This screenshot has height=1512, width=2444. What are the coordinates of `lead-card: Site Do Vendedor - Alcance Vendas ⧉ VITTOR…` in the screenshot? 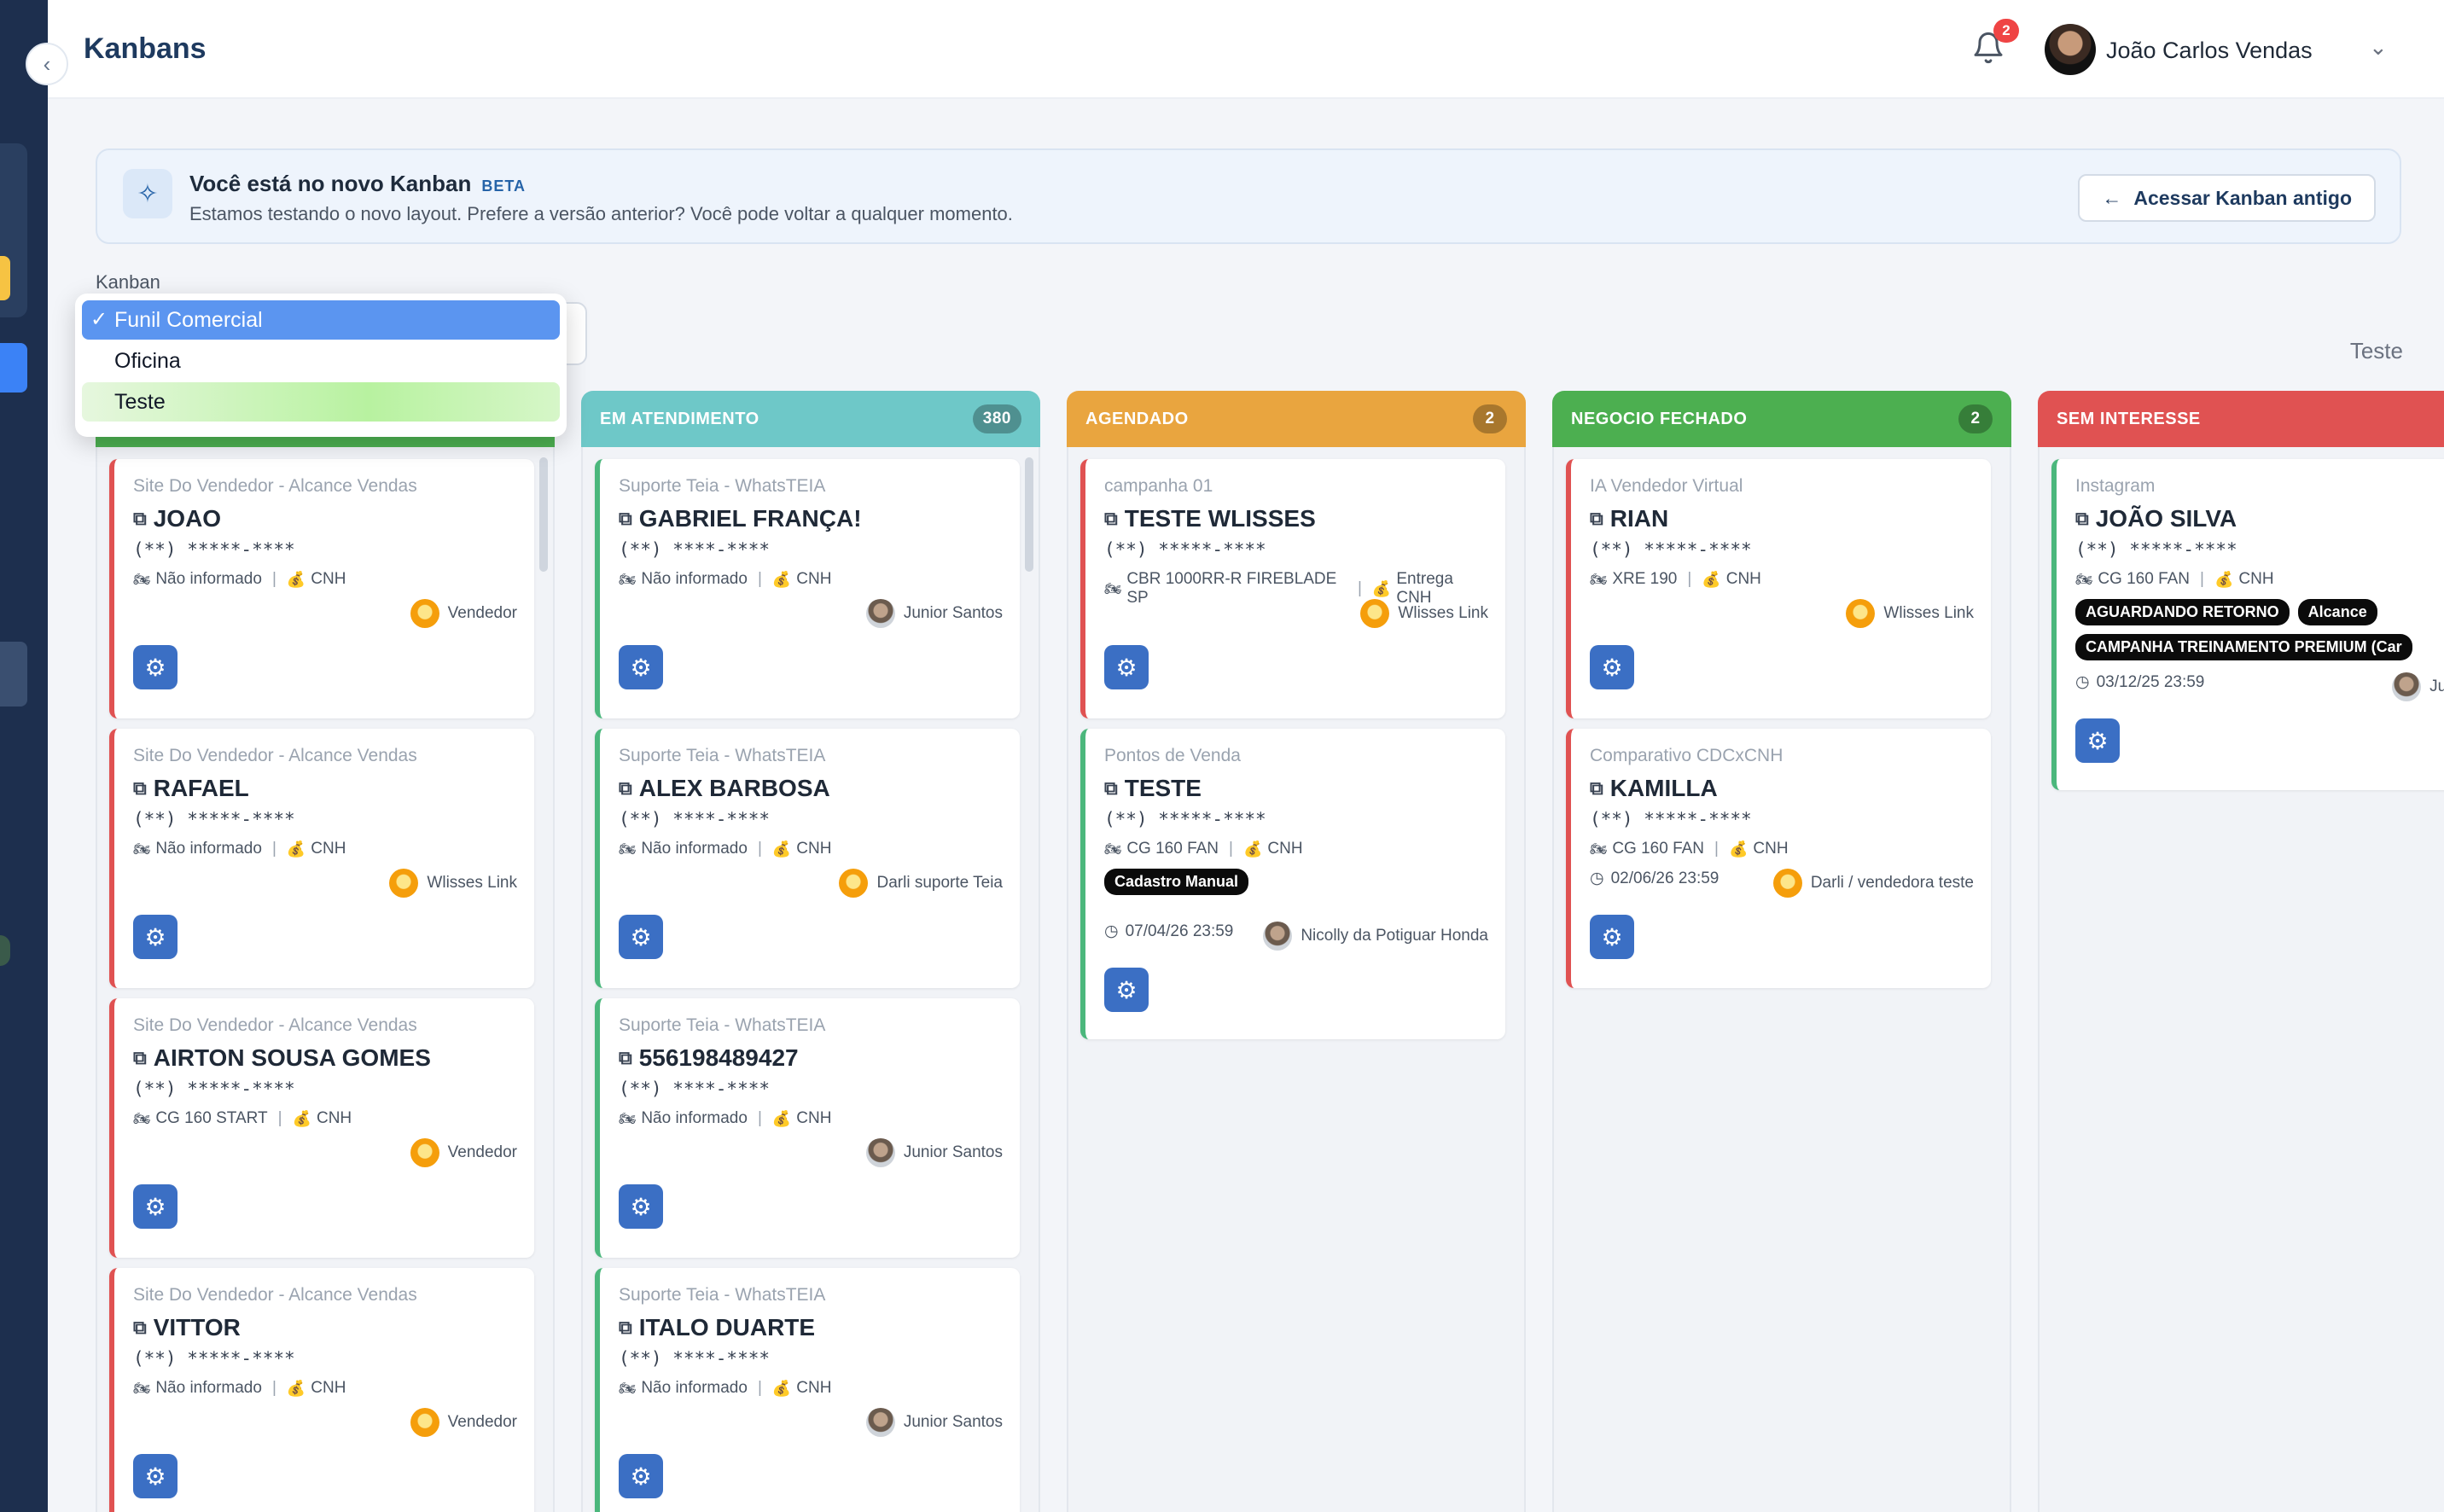 It's located at (322, 1390).